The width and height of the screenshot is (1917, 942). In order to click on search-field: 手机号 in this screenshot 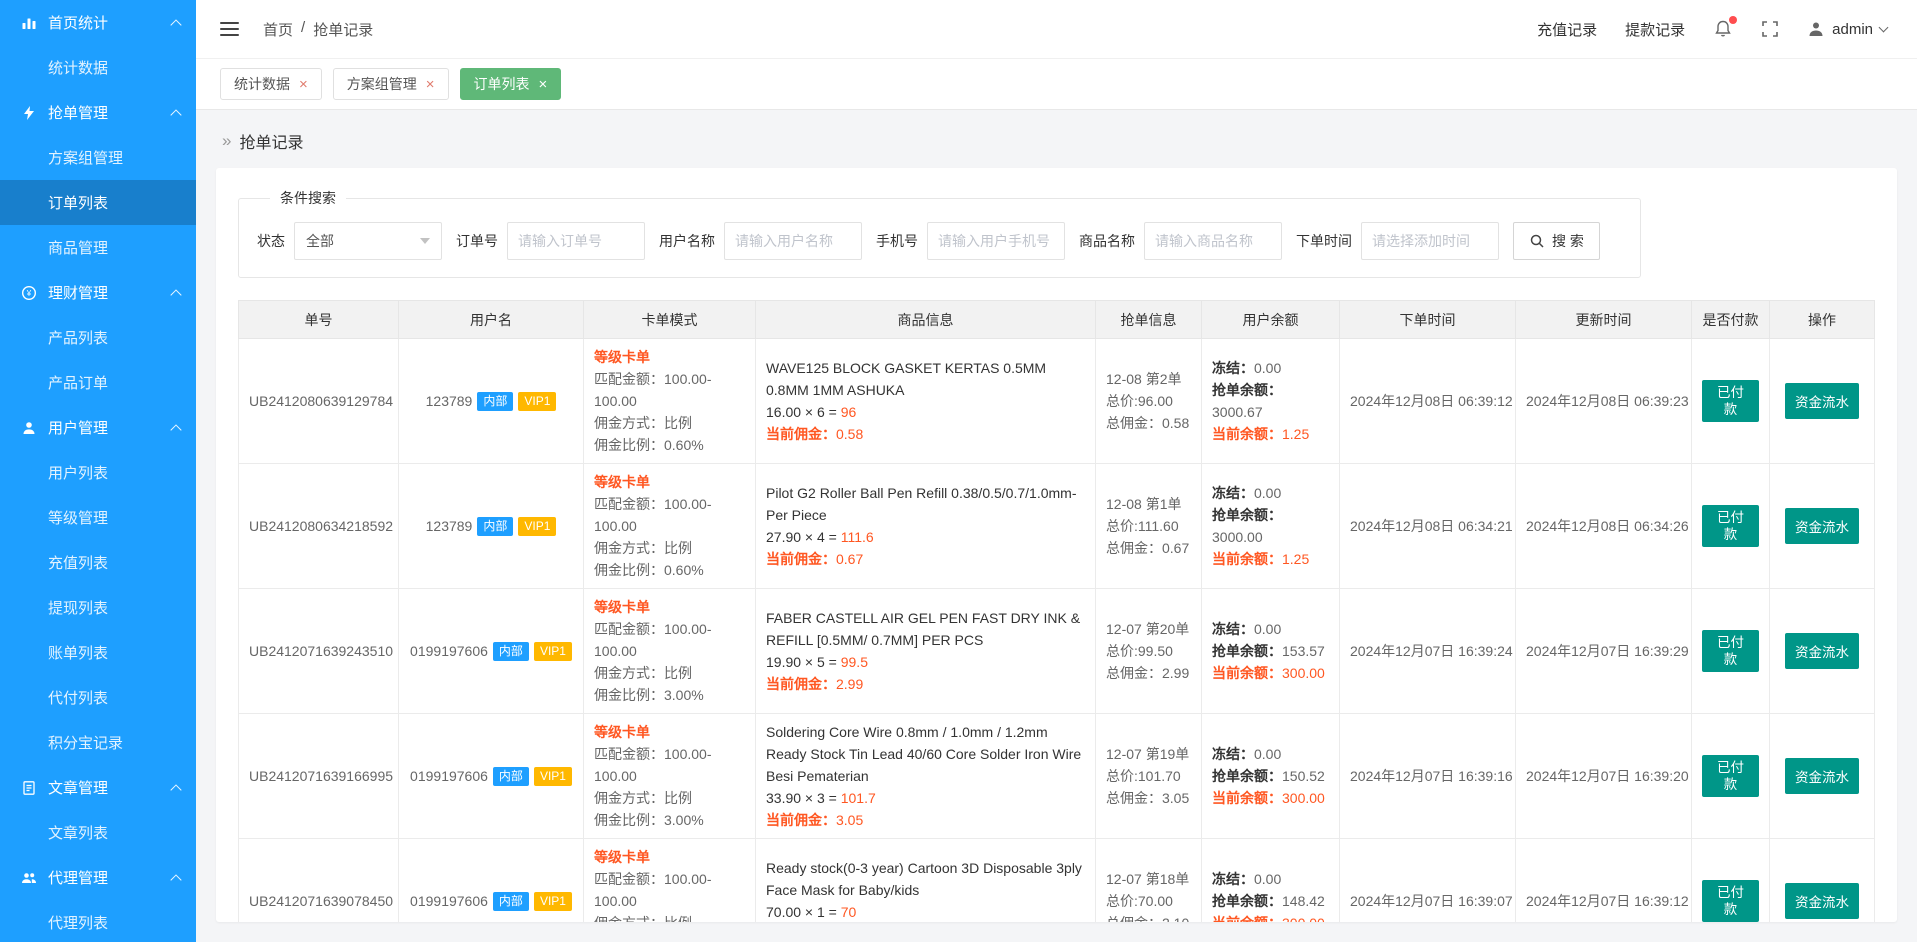, I will do `click(970, 241)`.